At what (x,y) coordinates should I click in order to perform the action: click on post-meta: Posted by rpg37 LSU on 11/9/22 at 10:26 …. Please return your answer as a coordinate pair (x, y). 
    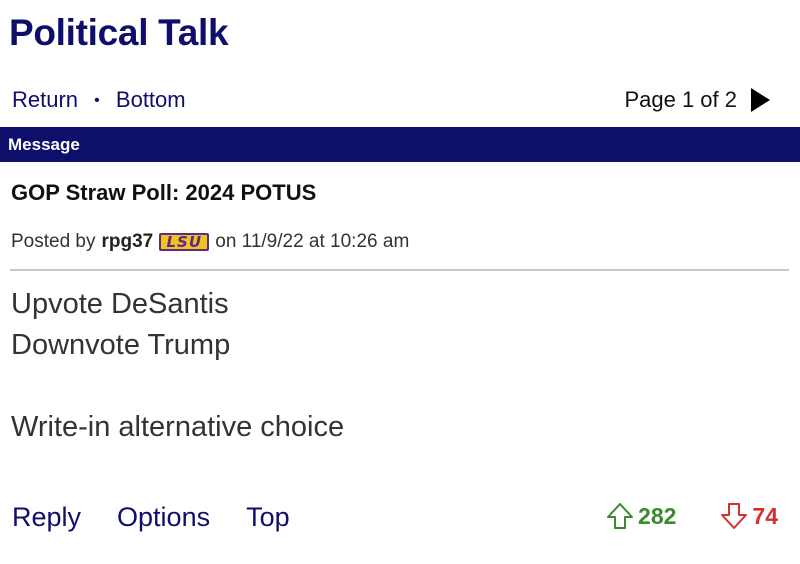
    Looking at the image, I should click on (210, 242).